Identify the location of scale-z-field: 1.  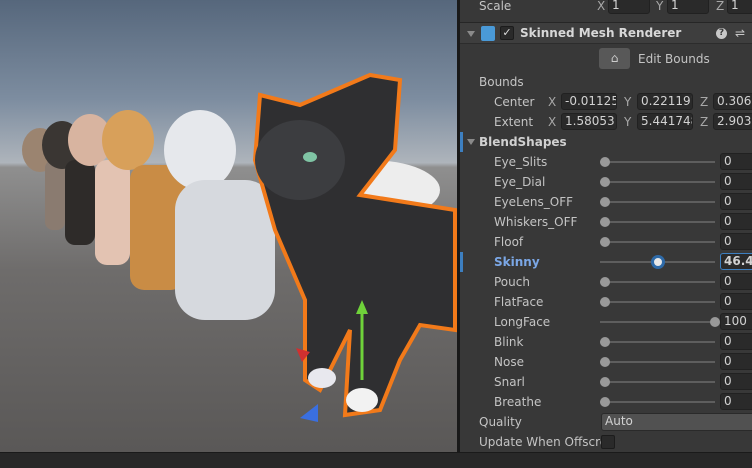
(739, 7).